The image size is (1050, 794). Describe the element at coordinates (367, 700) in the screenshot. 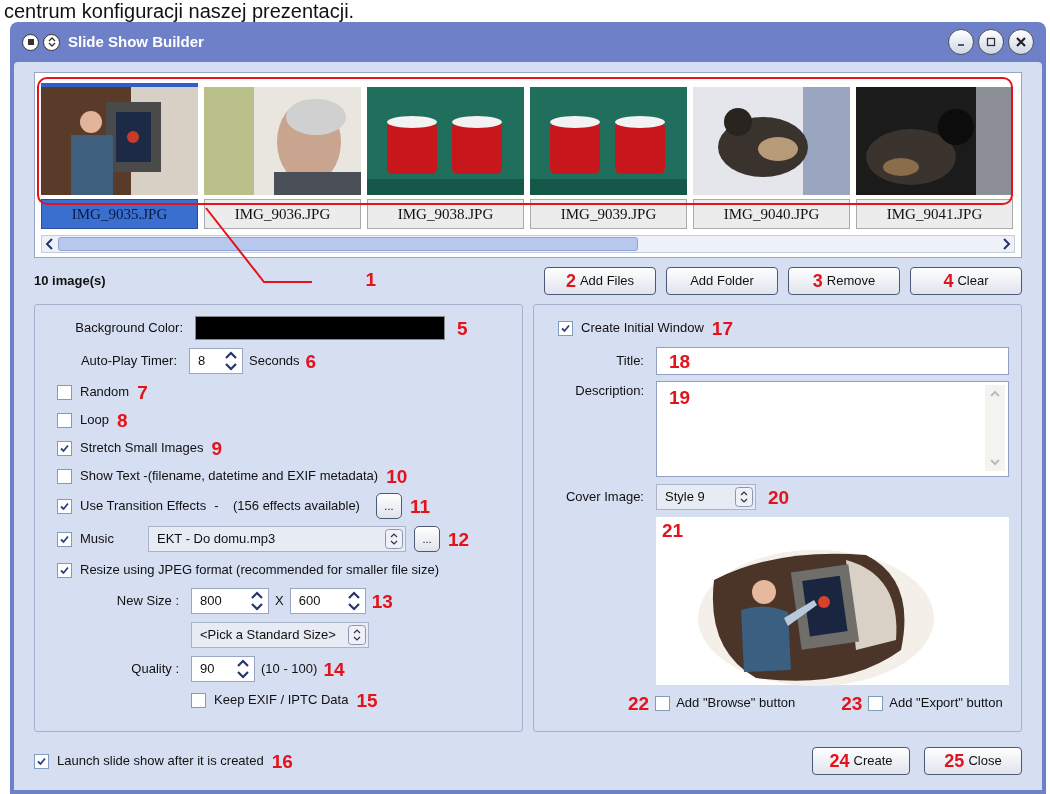

I see `callout-number: 15` at that location.